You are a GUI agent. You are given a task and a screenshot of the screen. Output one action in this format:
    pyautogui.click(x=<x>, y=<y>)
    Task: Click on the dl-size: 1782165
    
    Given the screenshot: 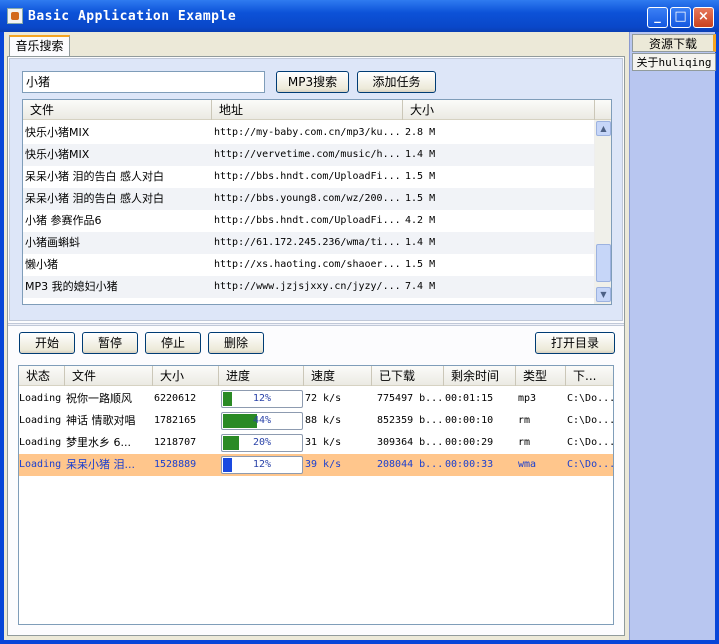 What is the action you would take?
    pyautogui.click(x=175, y=420)
    